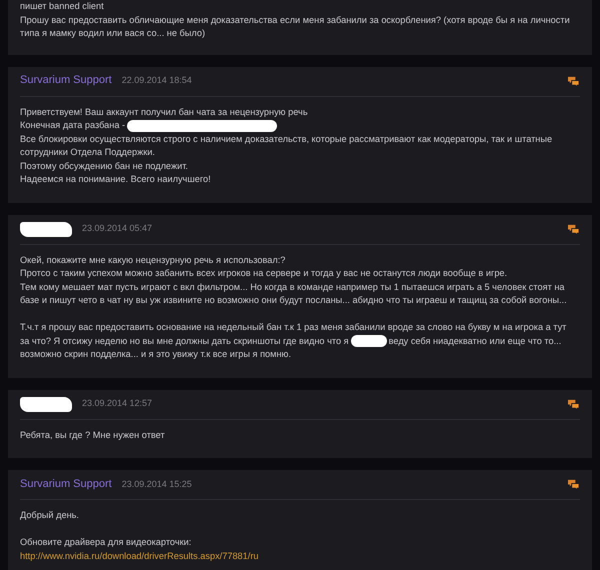 The width and height of the screenshot is (600, 570). I want to click on post-text: Обновите драйвера для видеокарточки:, so click(106, 542).